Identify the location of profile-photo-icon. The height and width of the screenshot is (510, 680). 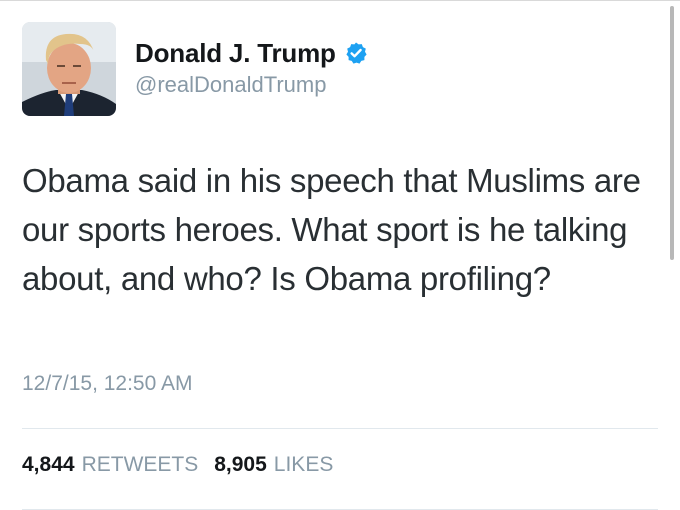
(69, 69).